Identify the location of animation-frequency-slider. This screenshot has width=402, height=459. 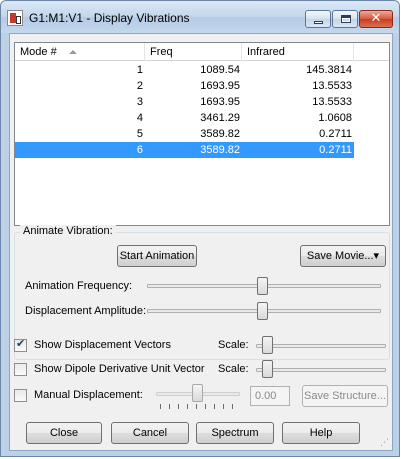
(262, 286).